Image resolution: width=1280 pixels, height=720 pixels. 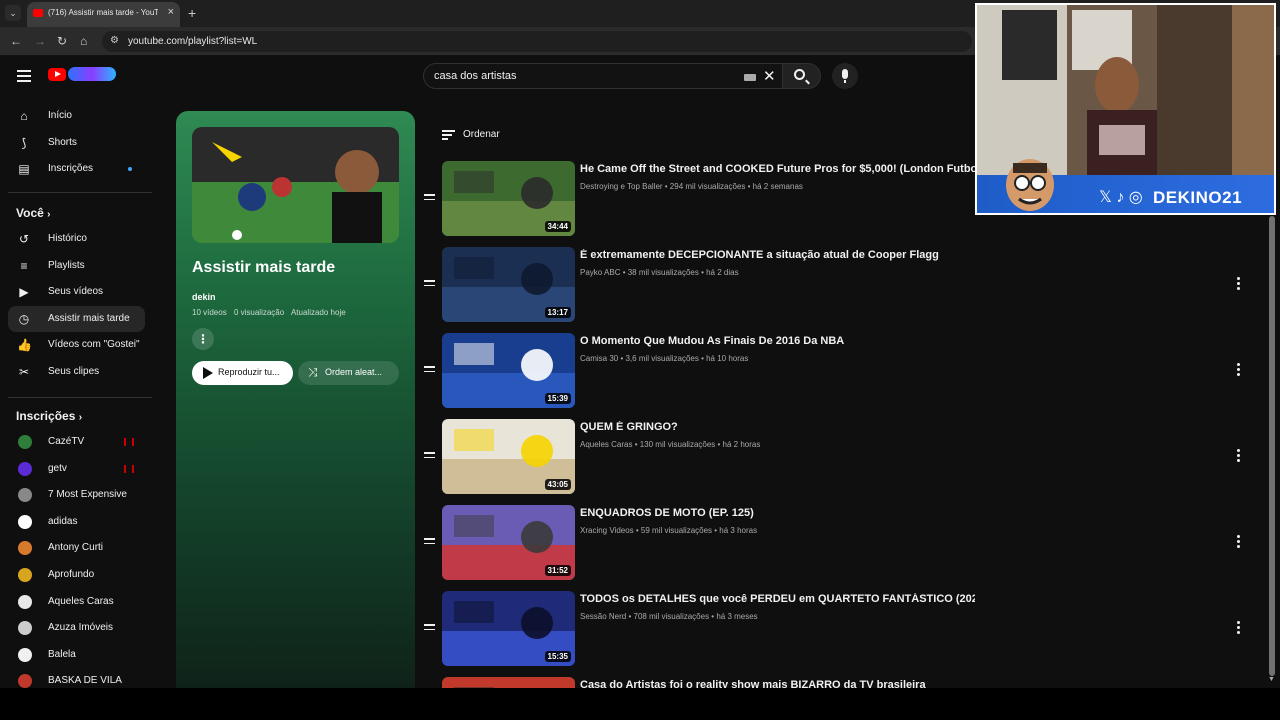 What do you see at coordinates (76, 522) in the screenshot?
I see `subscription-item: adidas` at bounding box center [76, 522].